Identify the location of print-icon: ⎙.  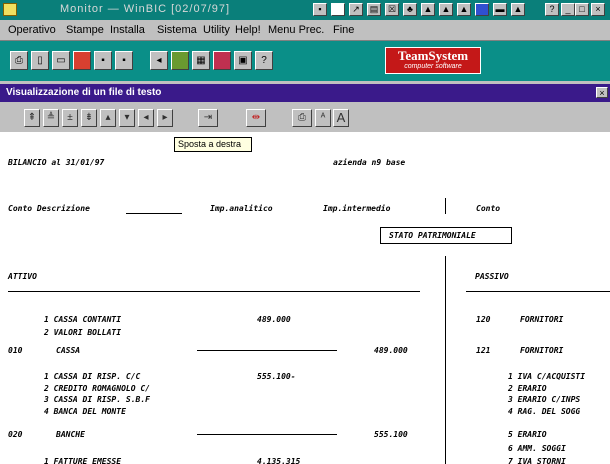
(19, 60).